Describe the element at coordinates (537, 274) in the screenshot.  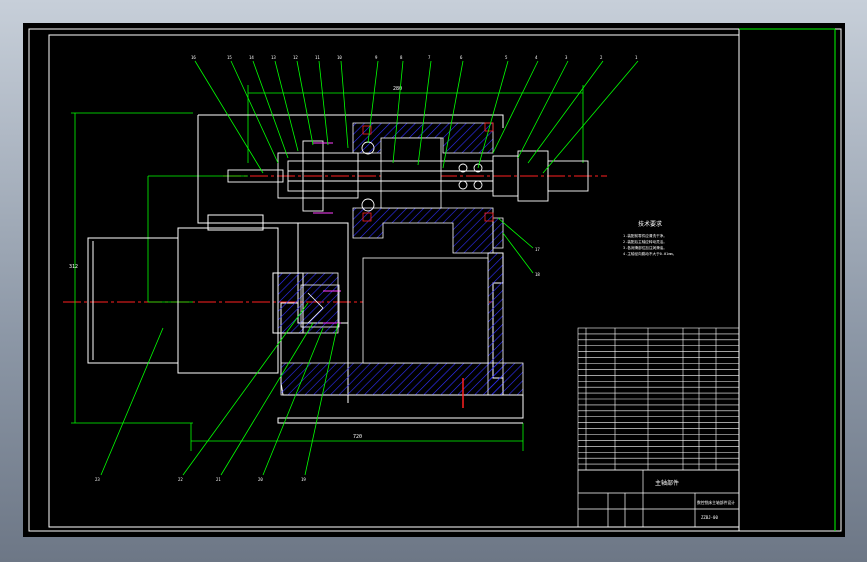
I see `svg-text: 18` at that location.